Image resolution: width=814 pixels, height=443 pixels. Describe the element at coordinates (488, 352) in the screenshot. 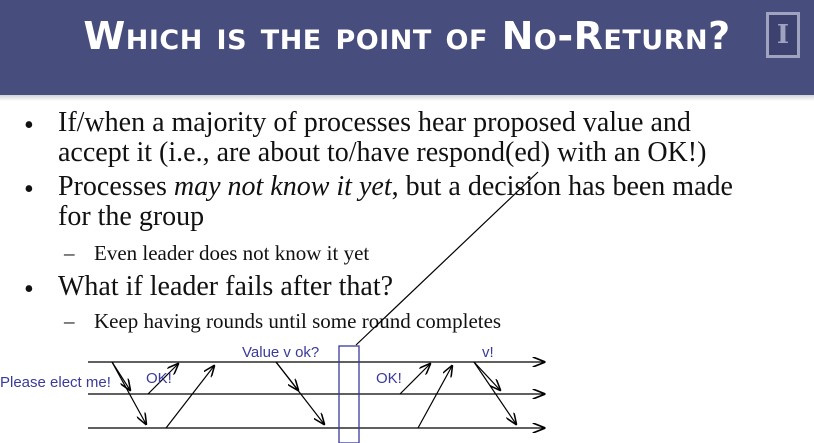

I see `label-v: v!` at that location.